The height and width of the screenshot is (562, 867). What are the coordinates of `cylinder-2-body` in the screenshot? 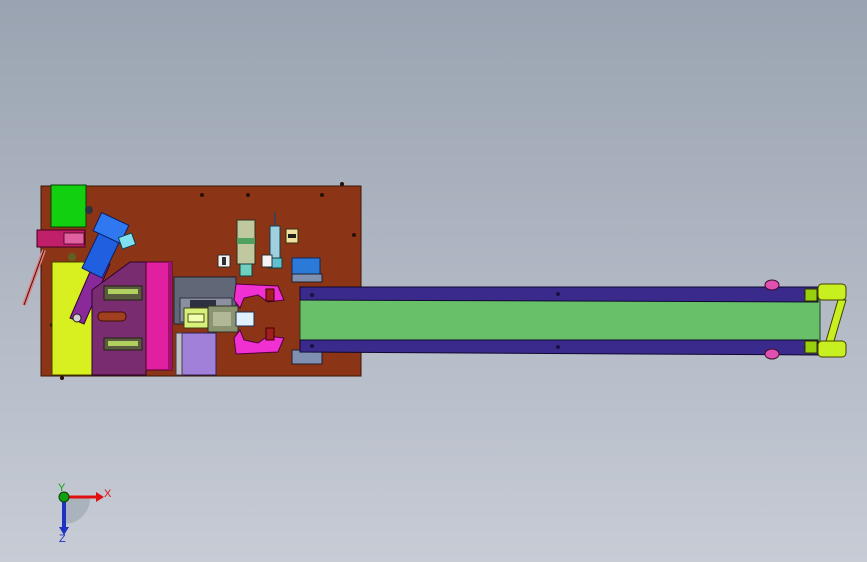 It's located at (275, 242).